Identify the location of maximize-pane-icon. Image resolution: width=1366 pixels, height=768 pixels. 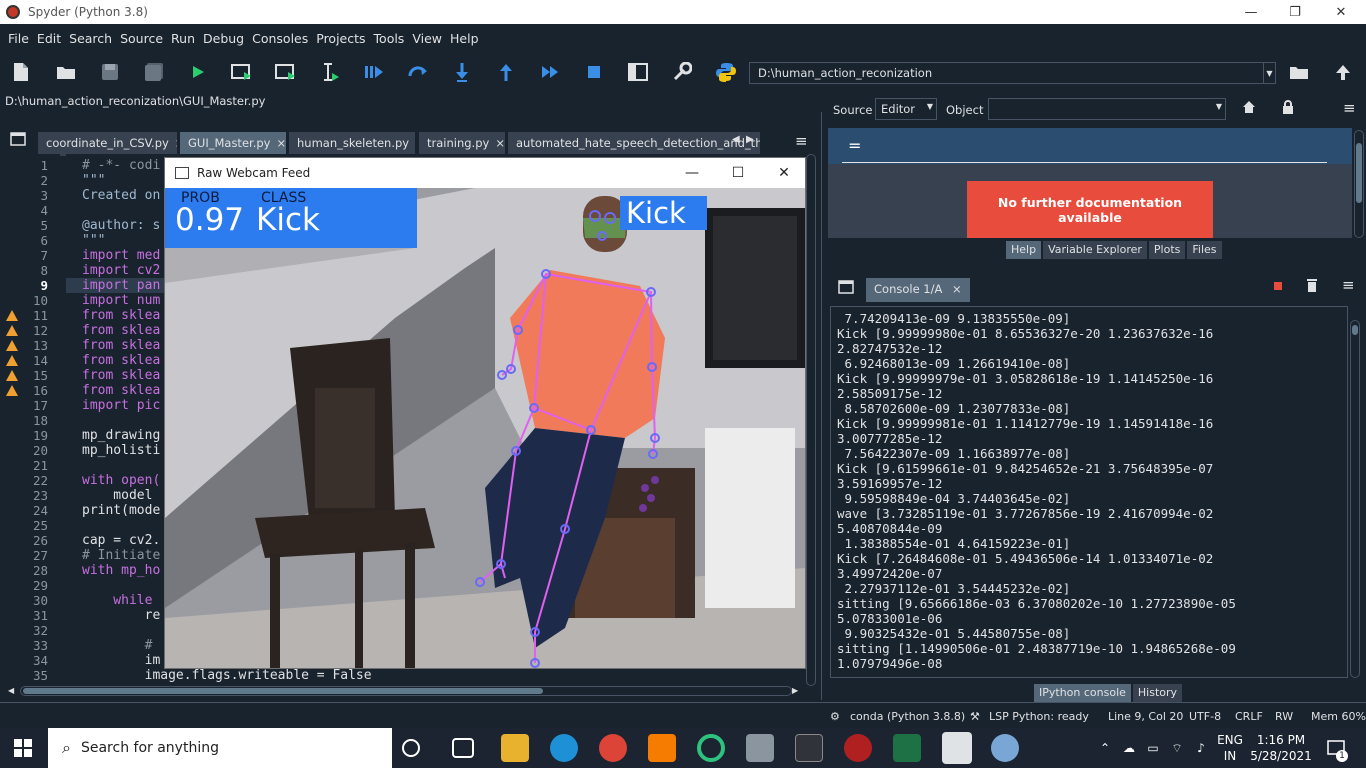
(638, 72).